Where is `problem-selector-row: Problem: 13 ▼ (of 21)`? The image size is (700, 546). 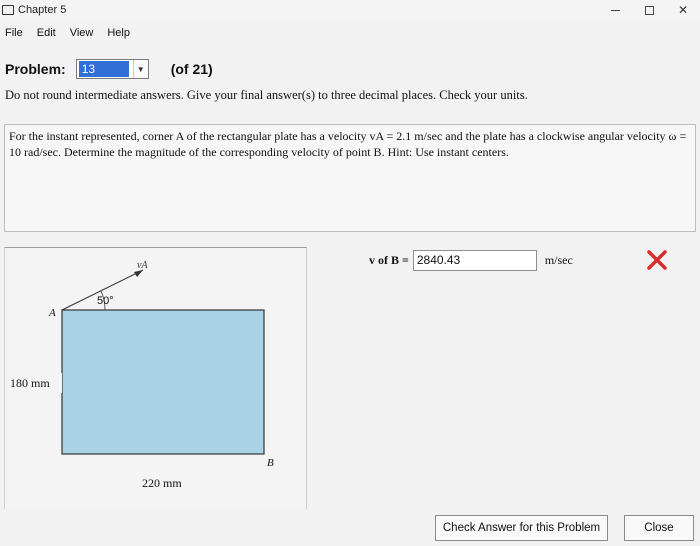 problem-selector-row: Problem: 13 ▼ (of 21) is located at coordinates (109, 69).